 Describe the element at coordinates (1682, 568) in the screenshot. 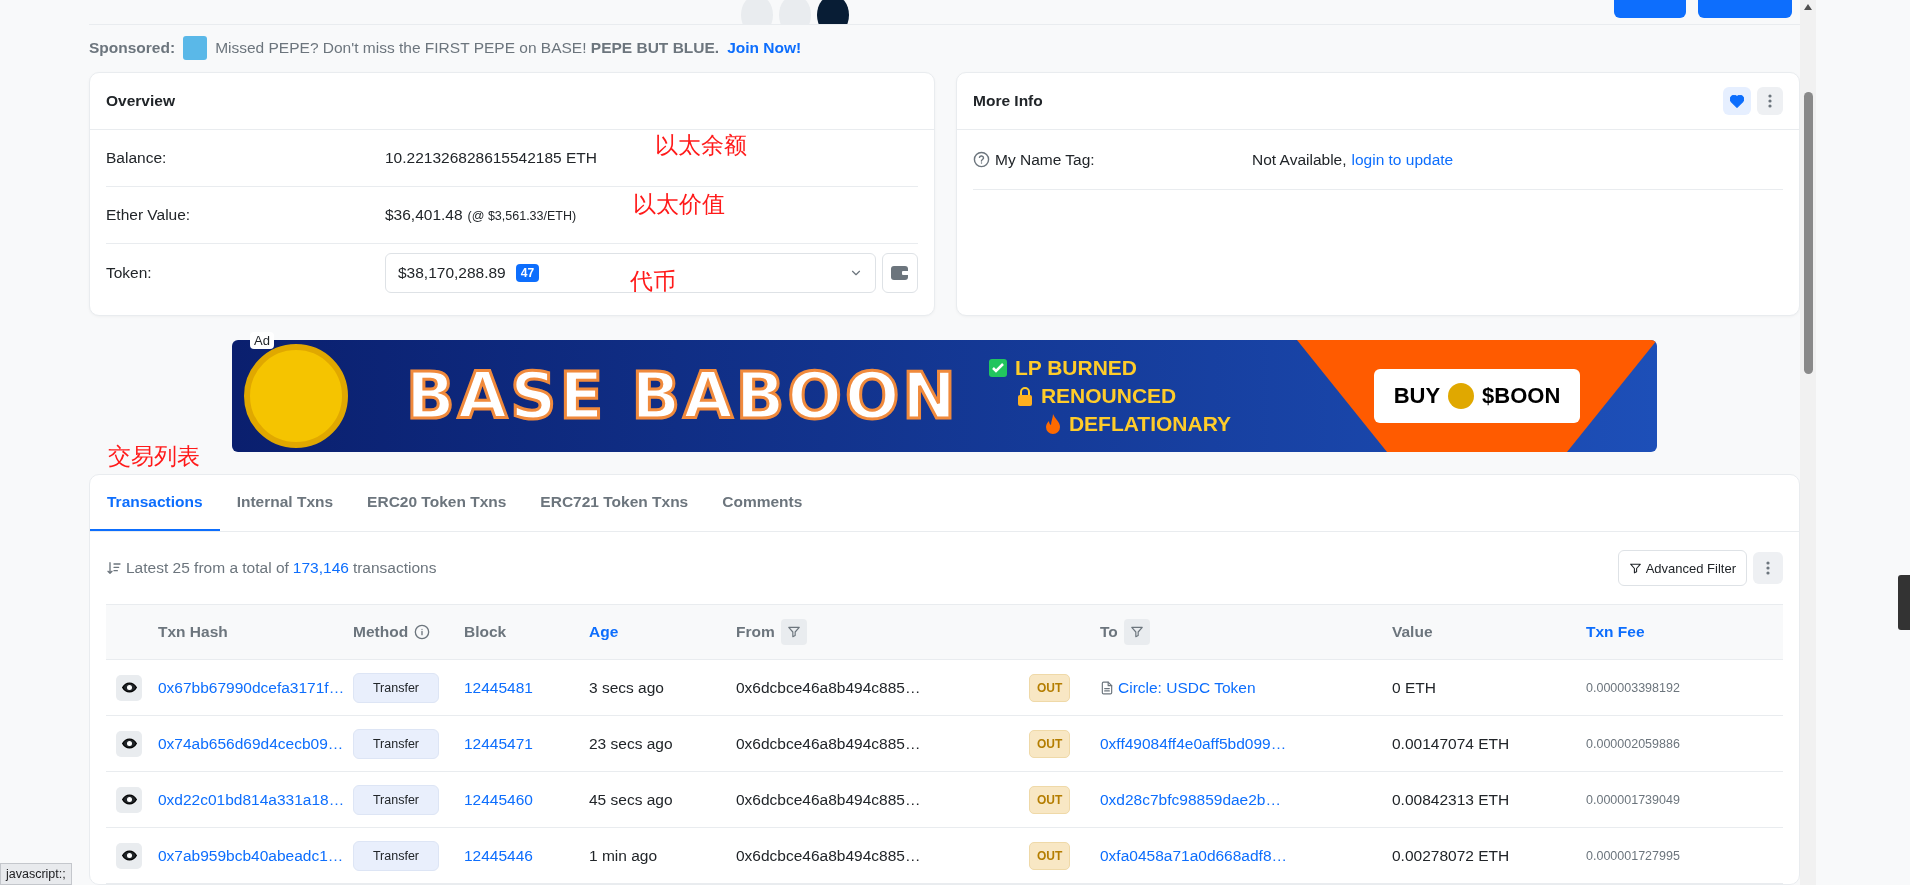

I see `advanced-filter-button: Advanced Filter` at that location.